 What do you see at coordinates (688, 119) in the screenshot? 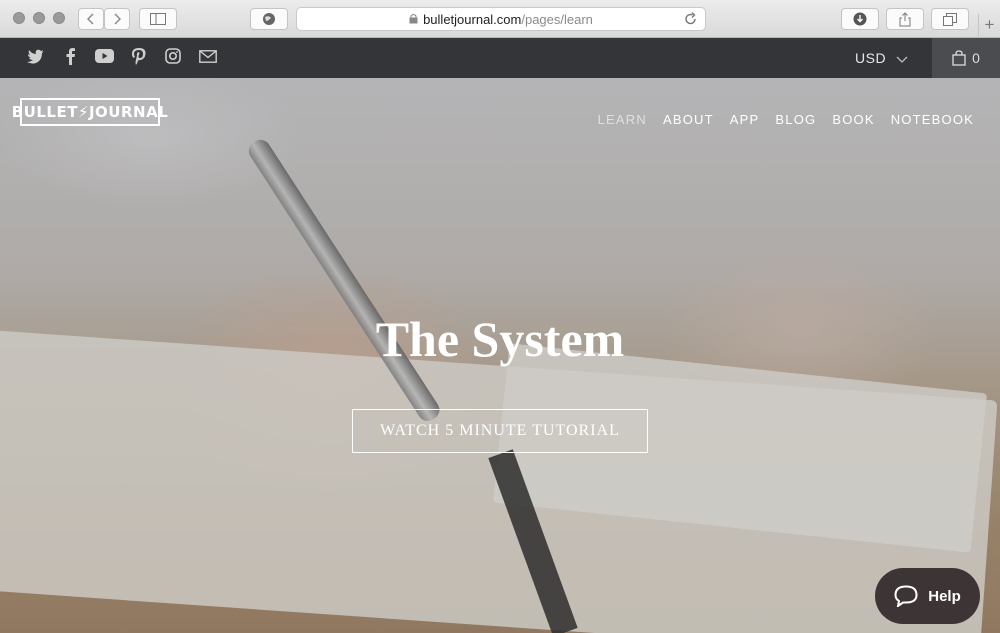
I see `nav-about: ABOUT` at bounding box center [688, 119].